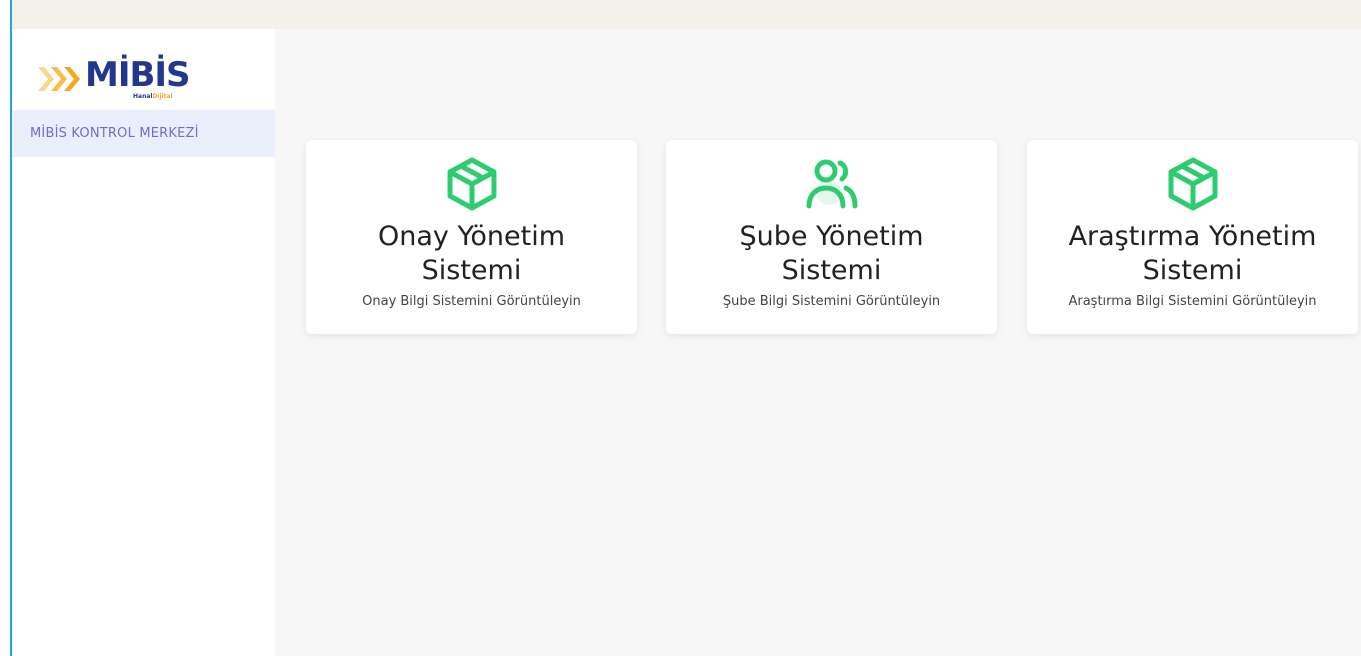 The width and height of the screenshot is (1361, 656). I want to click on card-title-line1: Araştırma Yönetim, so click(1192, 236).